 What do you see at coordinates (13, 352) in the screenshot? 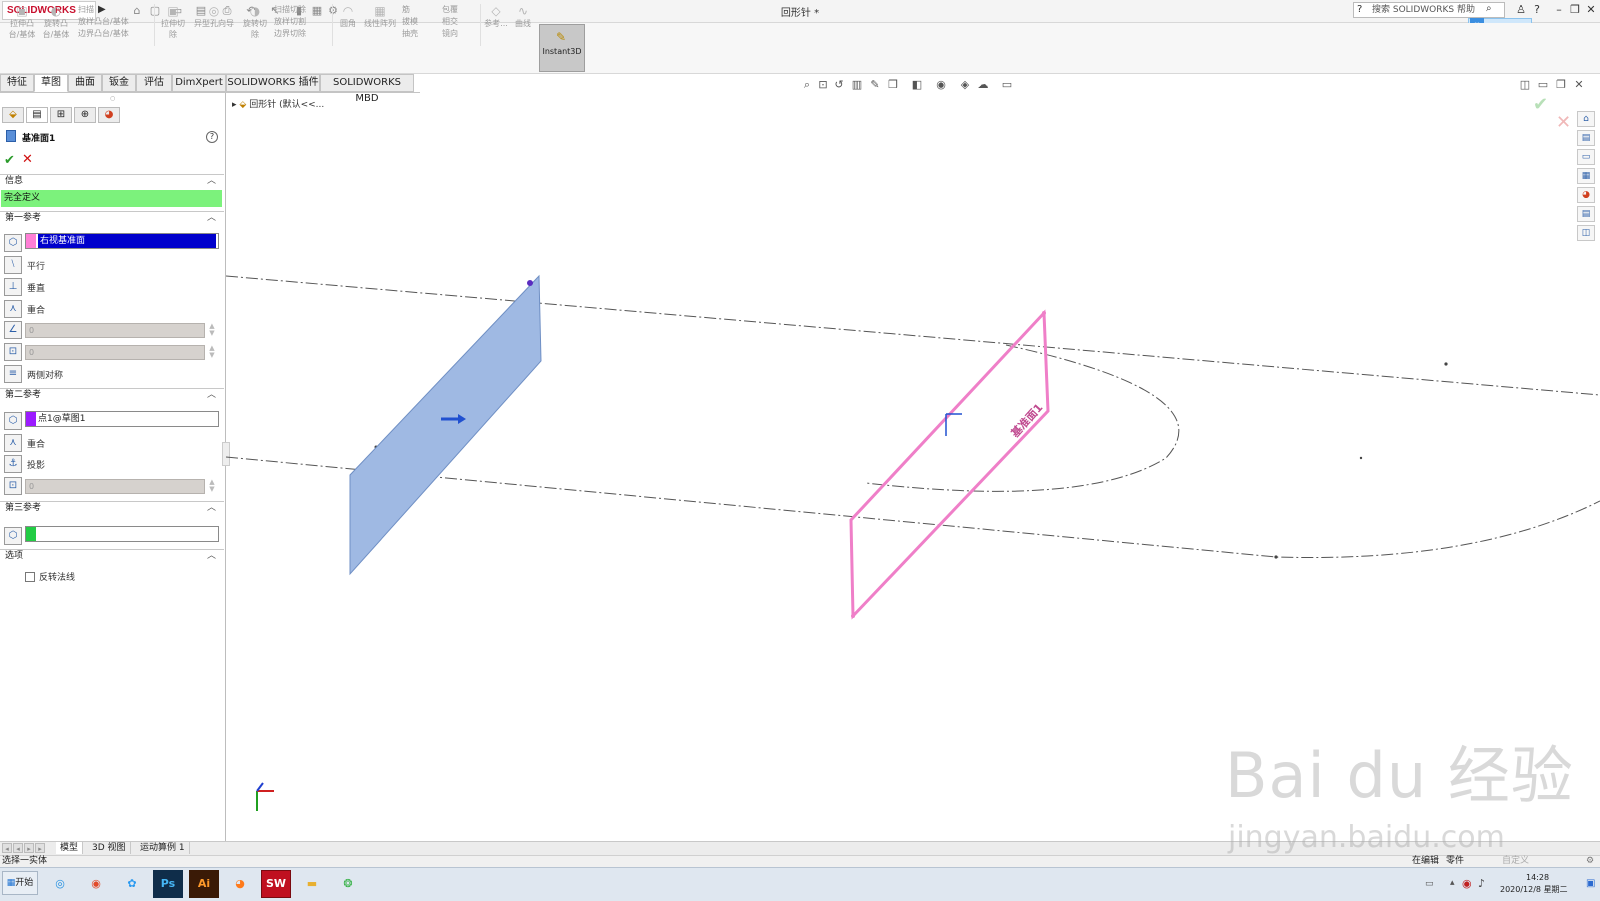
I see `offset-distance-icon: ⊡` at bounding box center [13, 352].